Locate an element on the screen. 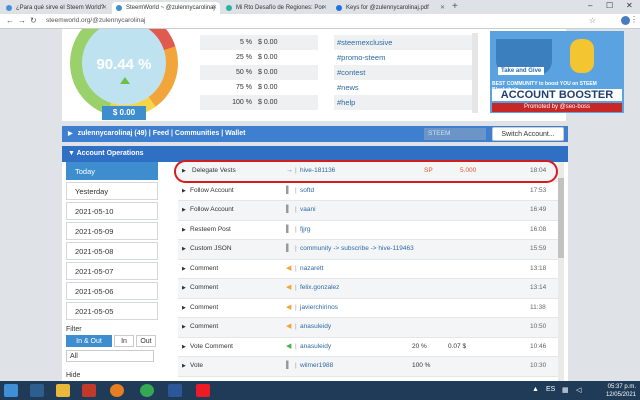 This screenshot has height=400, width=640. day-item: 2021-05-08 is located at coordinates (112, 251).